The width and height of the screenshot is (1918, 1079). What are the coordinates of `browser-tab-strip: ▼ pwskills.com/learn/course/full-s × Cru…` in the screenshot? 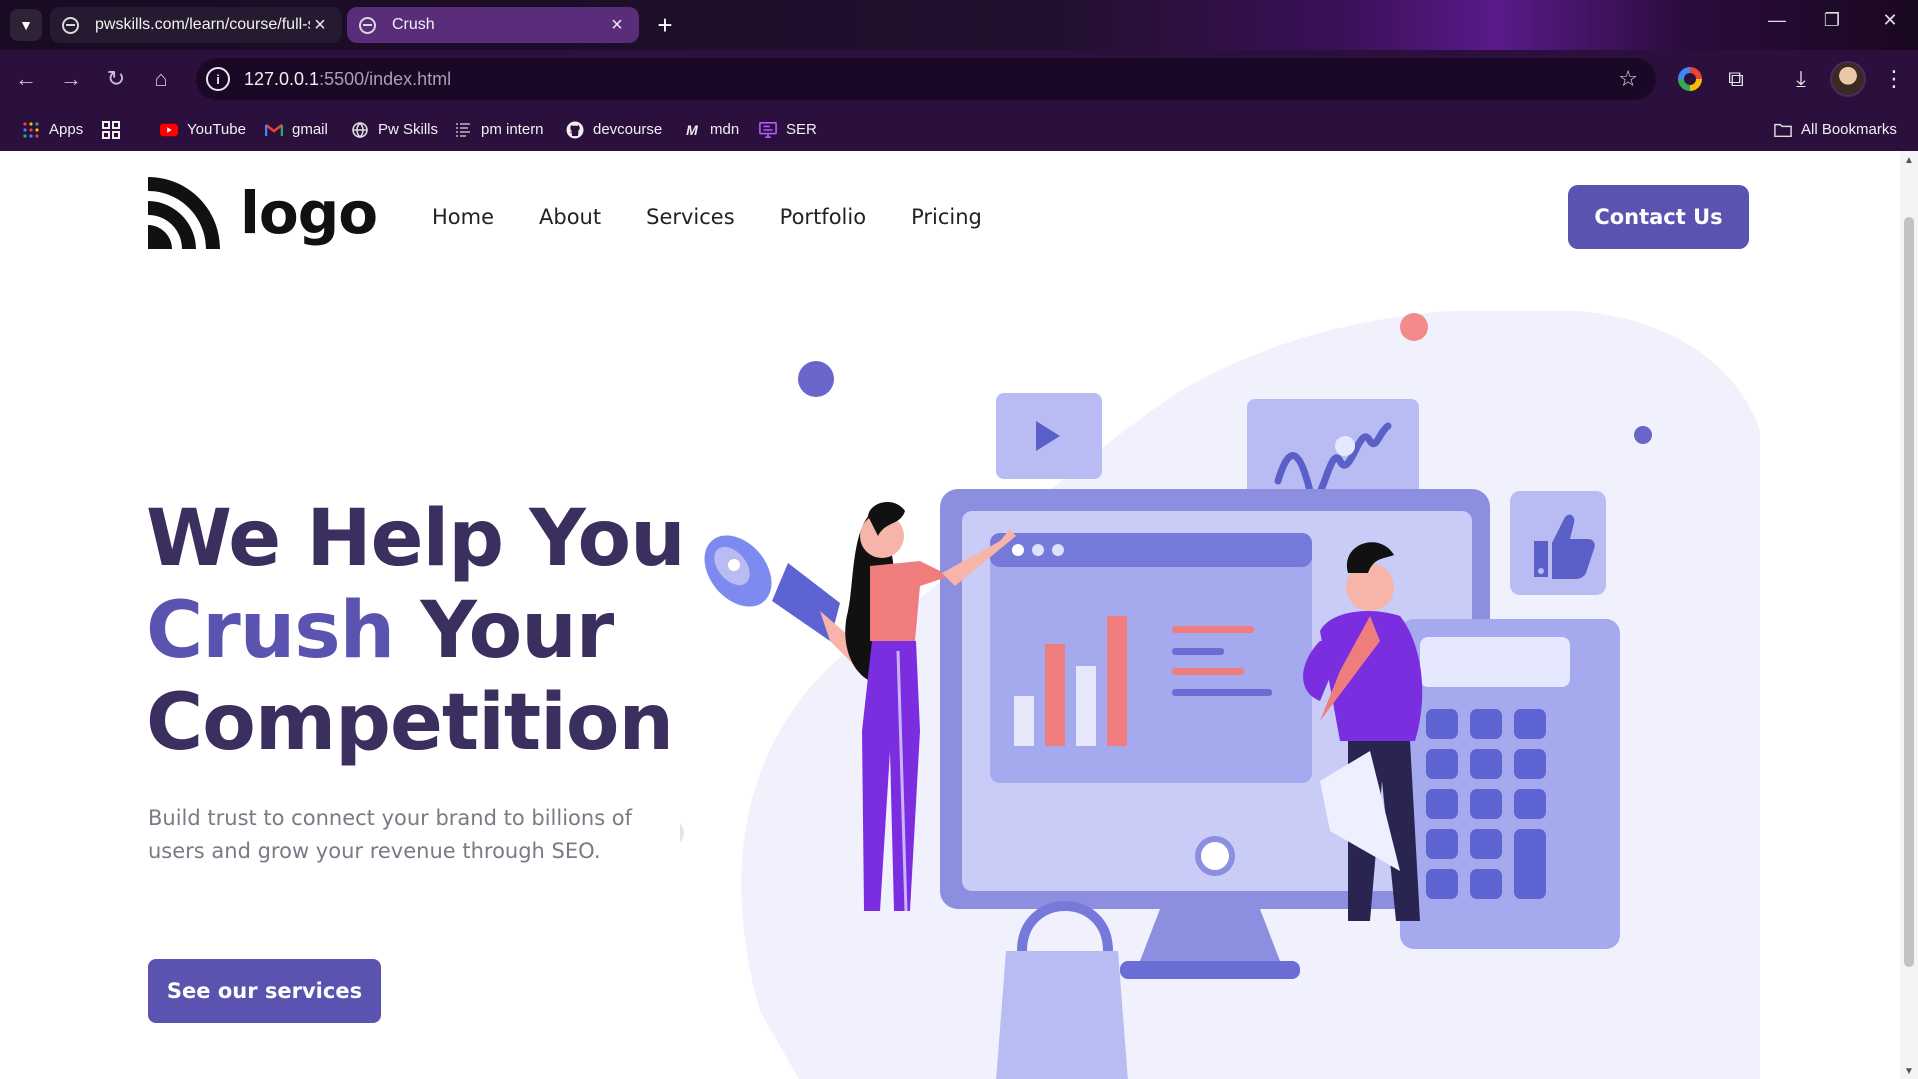 It's located at (959, 25).